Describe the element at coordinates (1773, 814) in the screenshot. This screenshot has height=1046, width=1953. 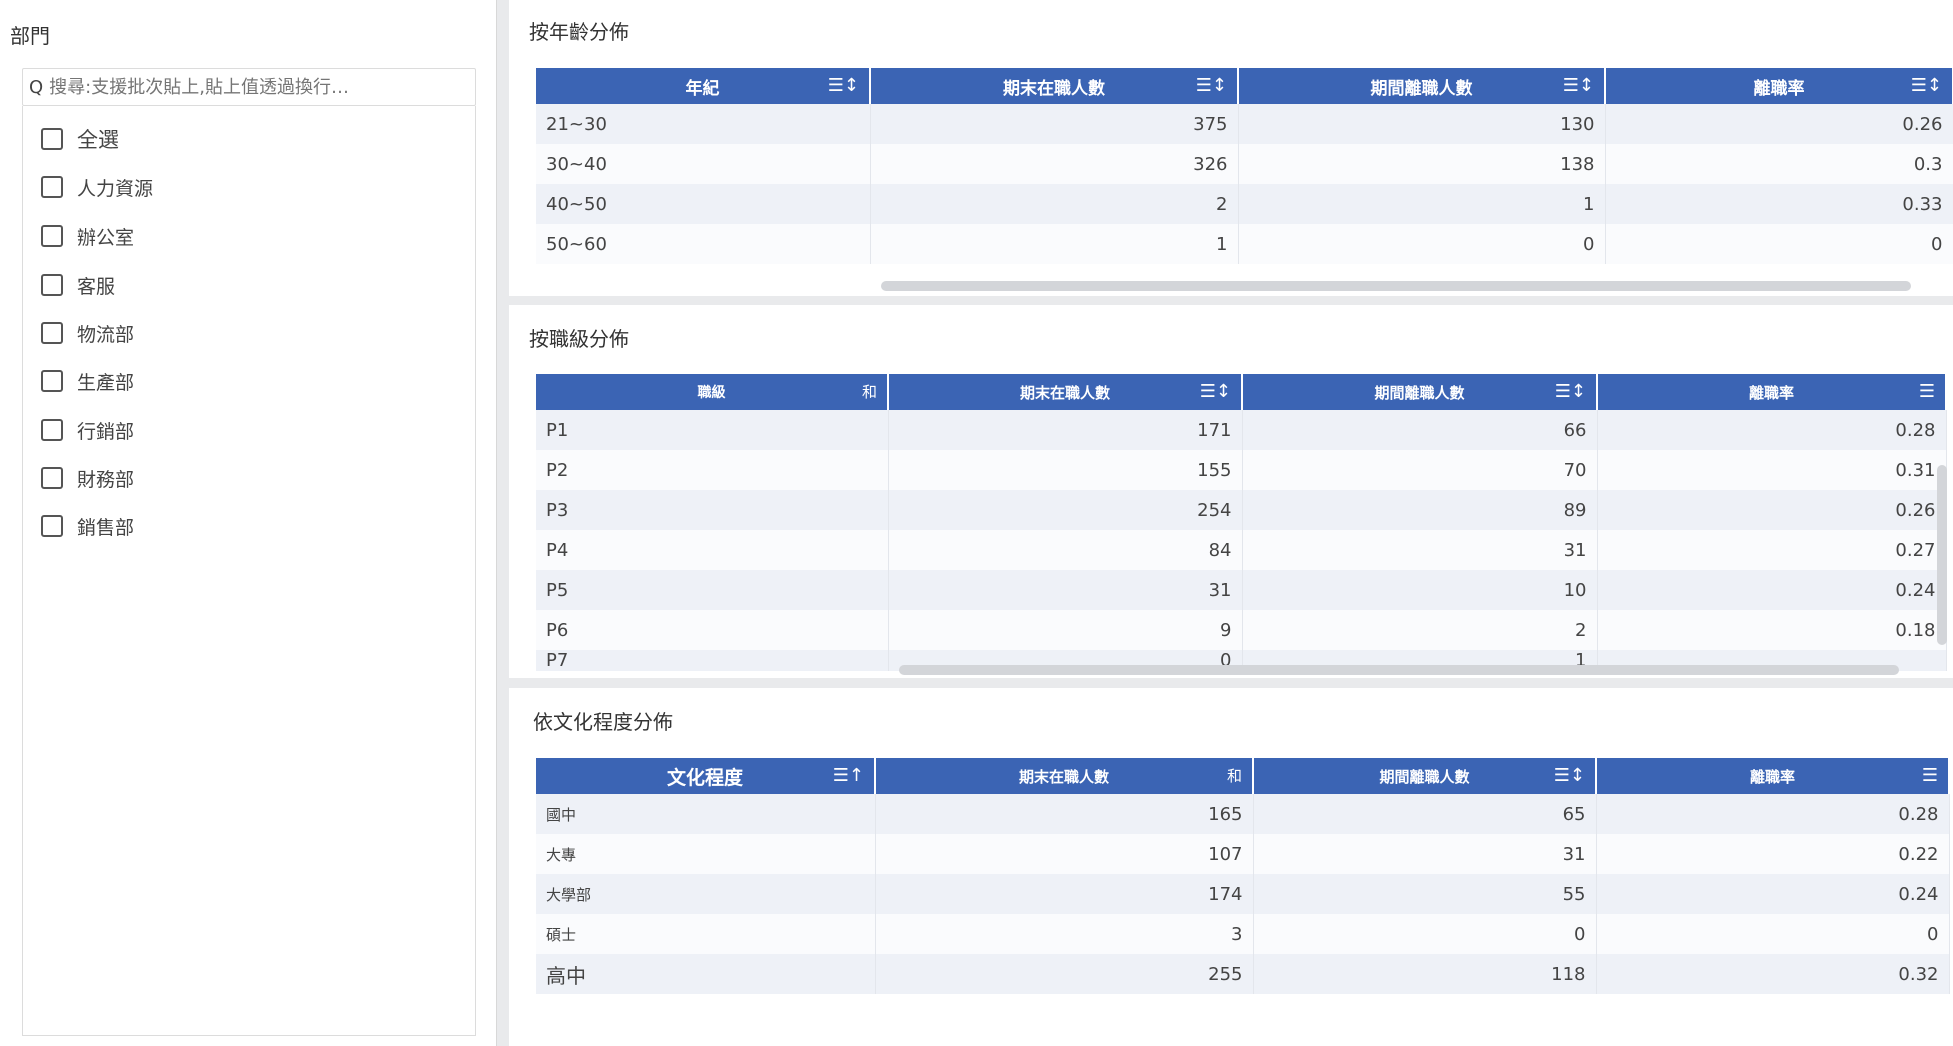
I see `cell-rate: 0.28` at that location.